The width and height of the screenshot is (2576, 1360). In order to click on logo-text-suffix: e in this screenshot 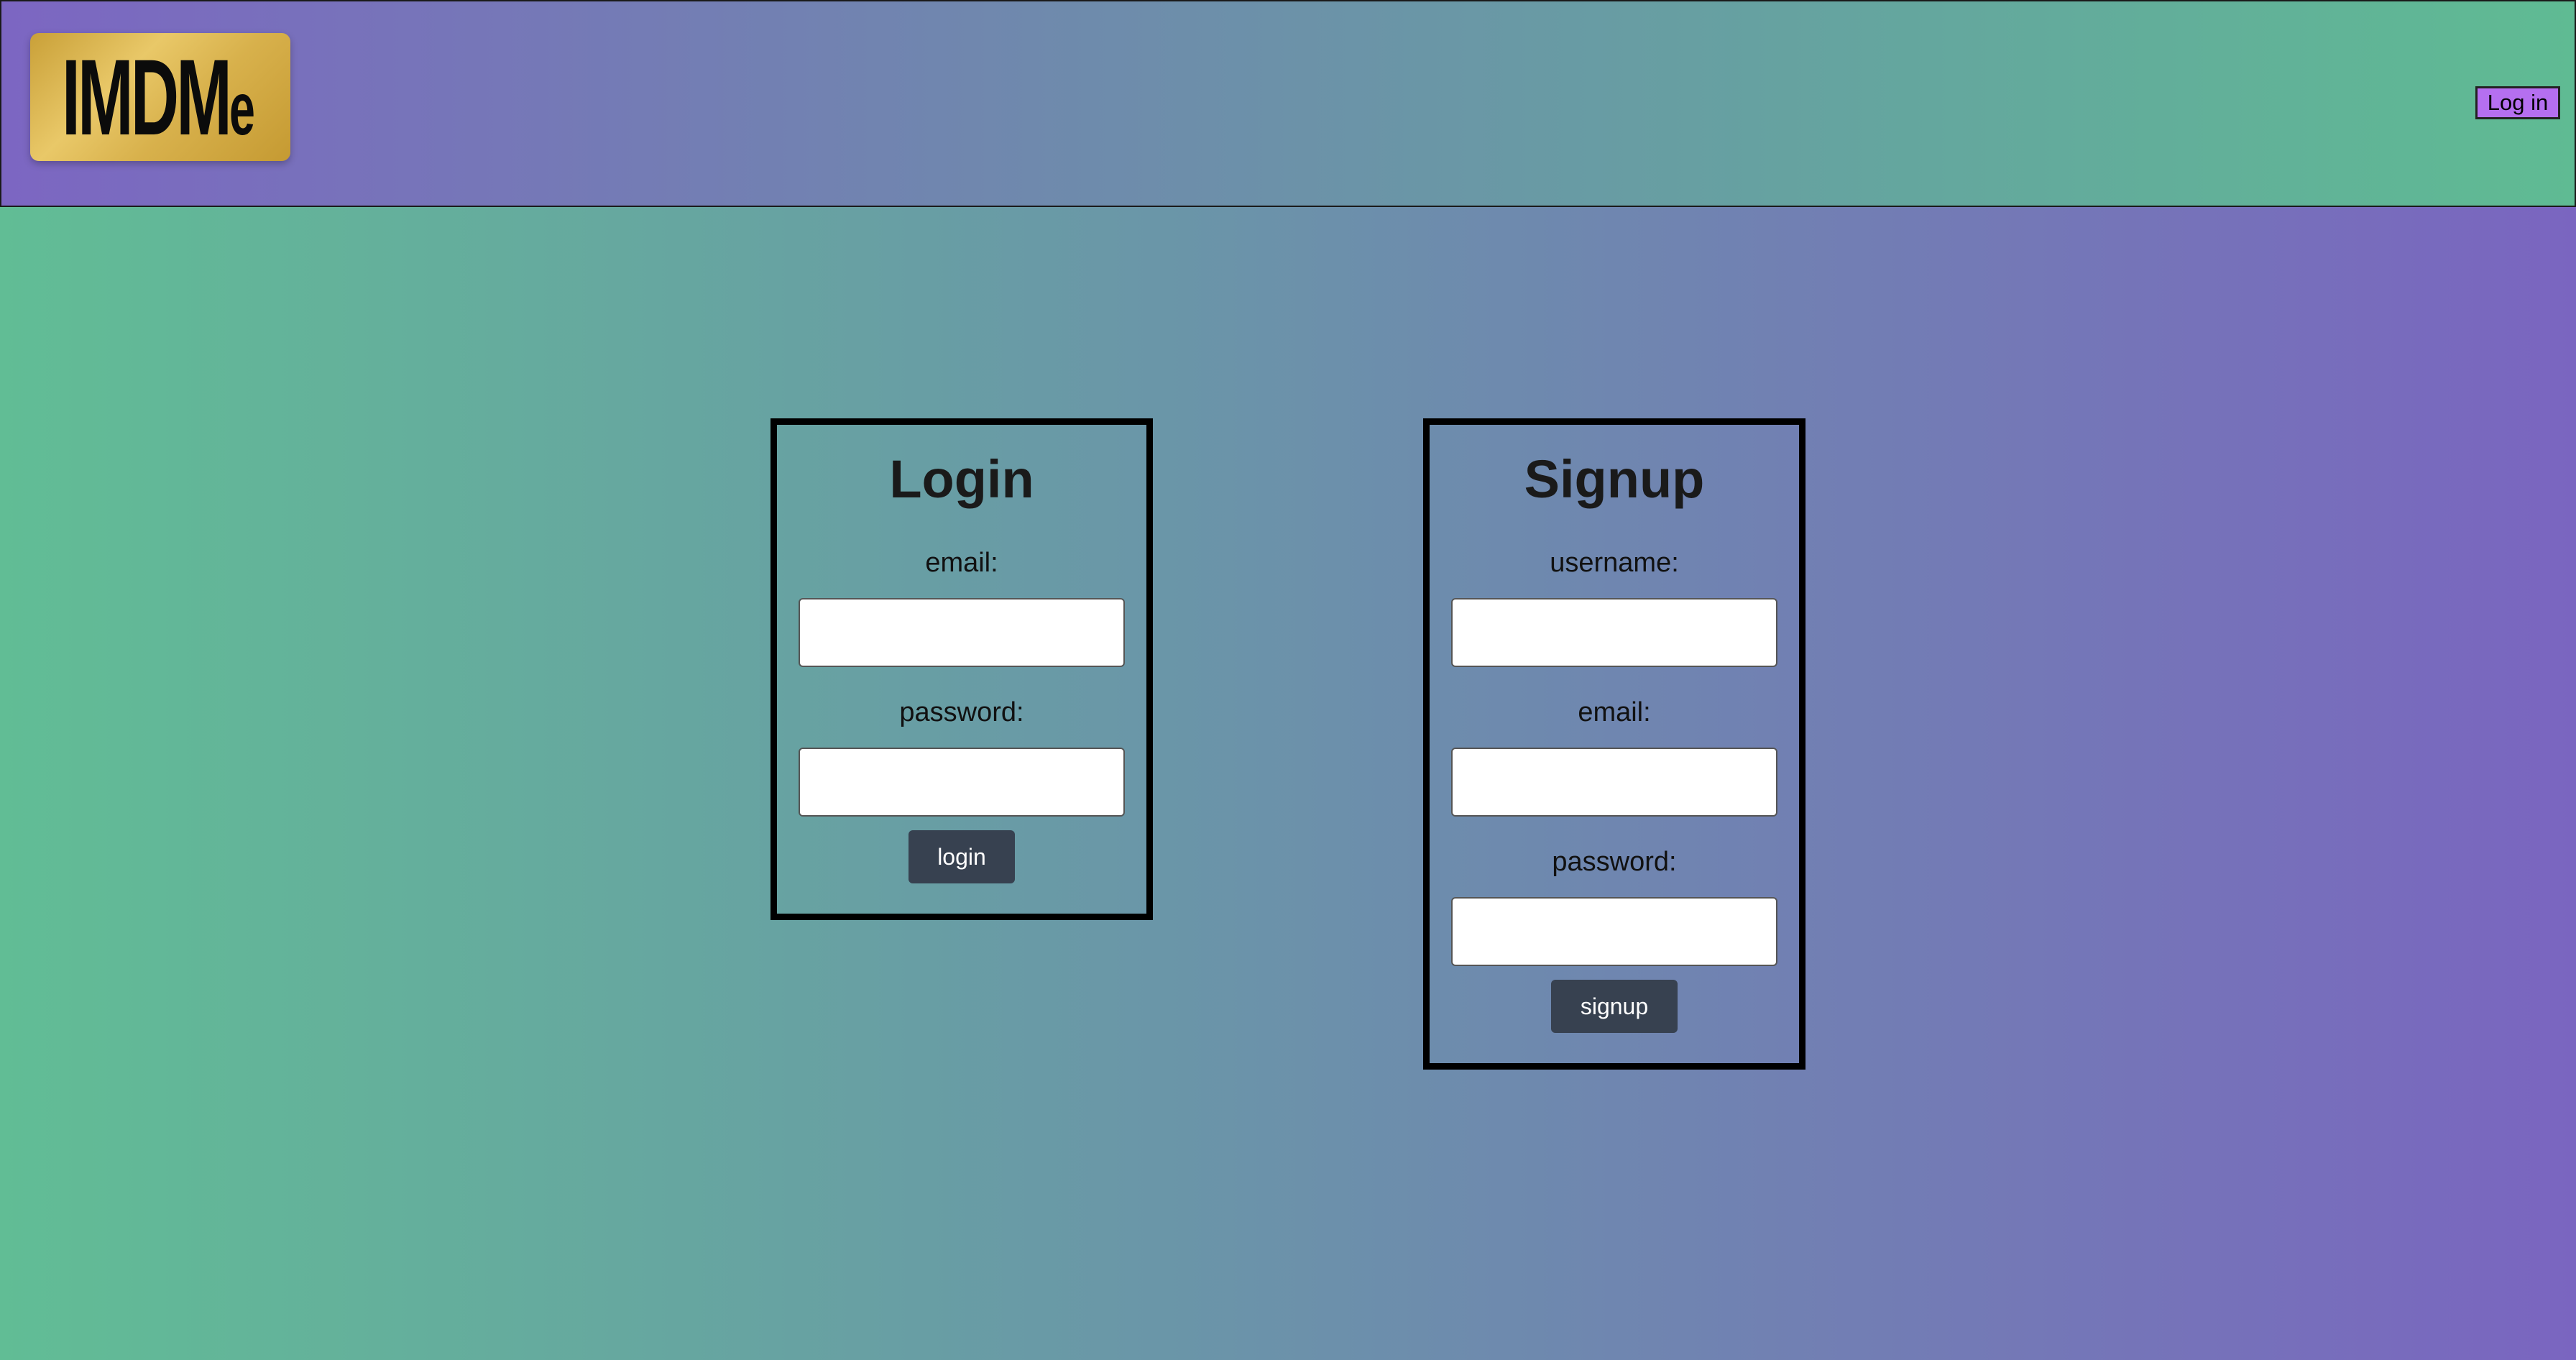, I will do `click(242, 109)`.